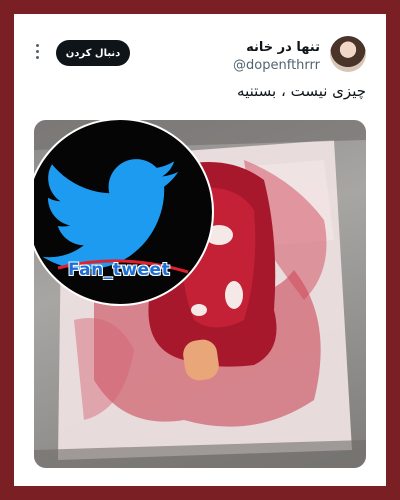 The height and width of the screenshot is (500, 400). What do you see at coordinates (37, 53) in the screenshot?
I see `more-options-icon` at bounding box center [37, 53].